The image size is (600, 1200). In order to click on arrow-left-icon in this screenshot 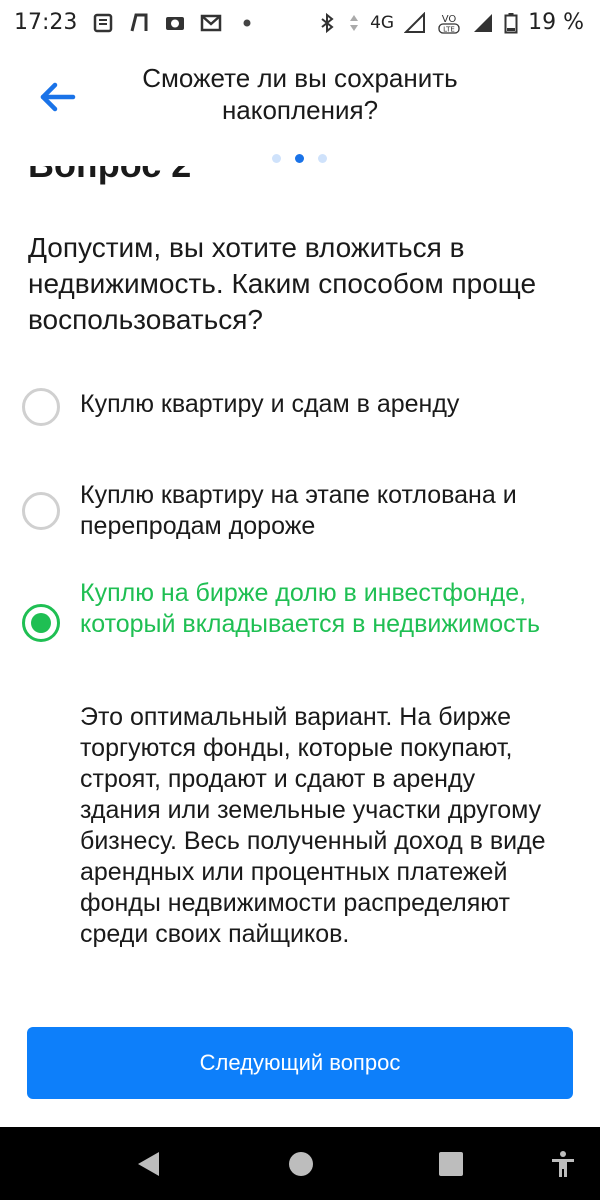, I will do `click(58, 97)`.